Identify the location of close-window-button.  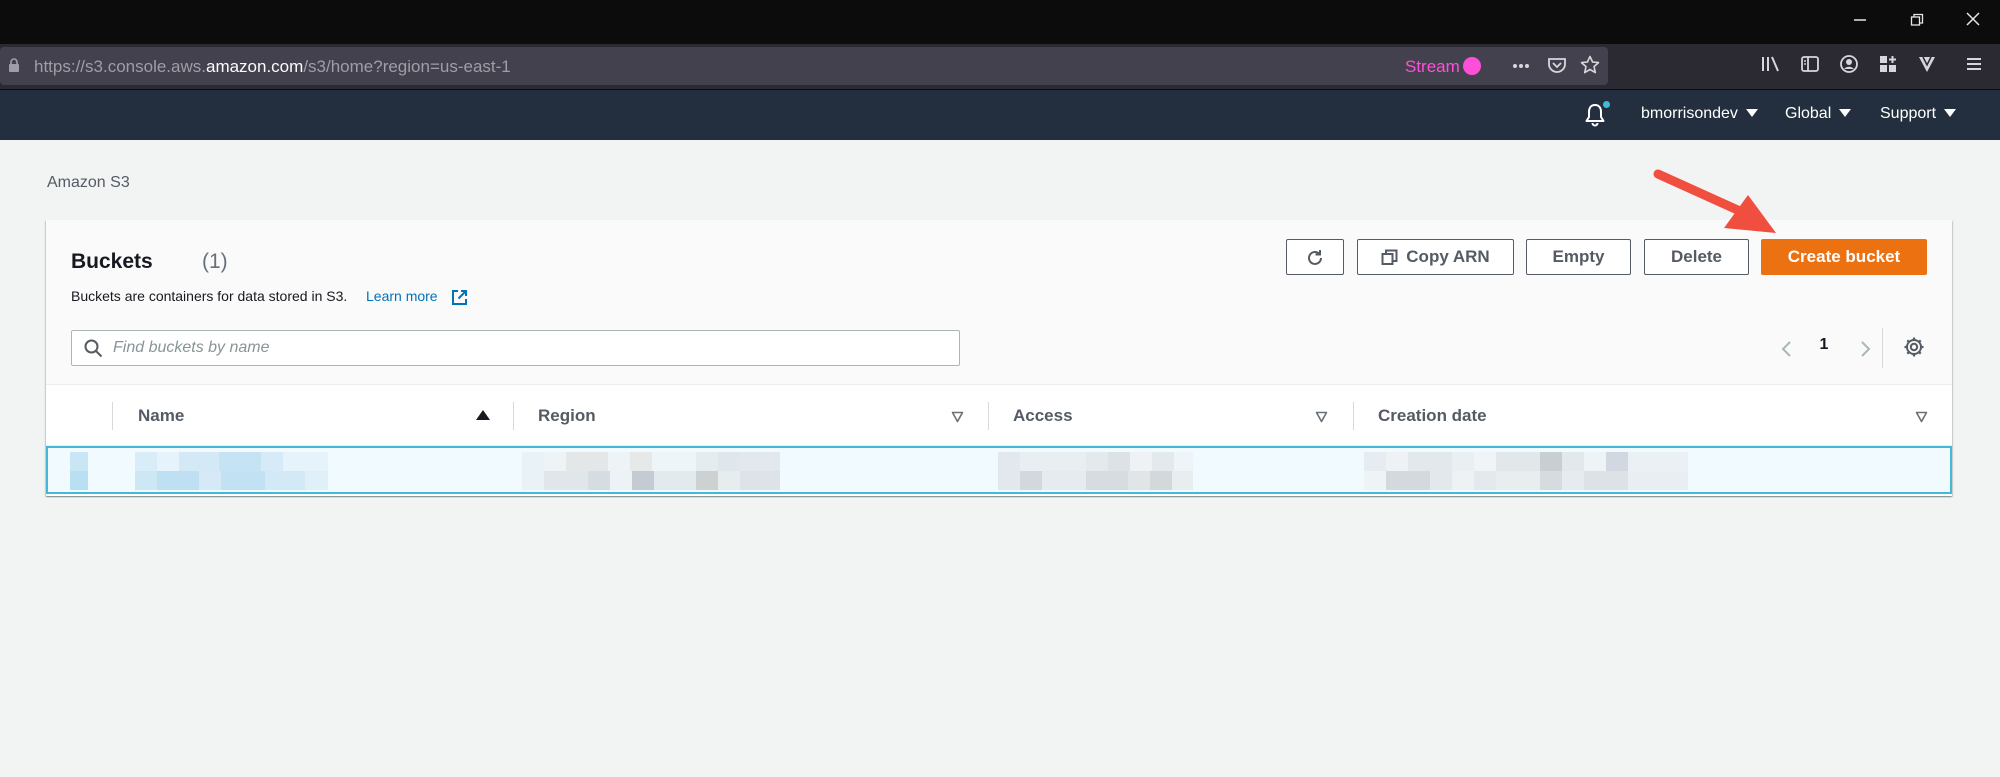
(1973, 21).